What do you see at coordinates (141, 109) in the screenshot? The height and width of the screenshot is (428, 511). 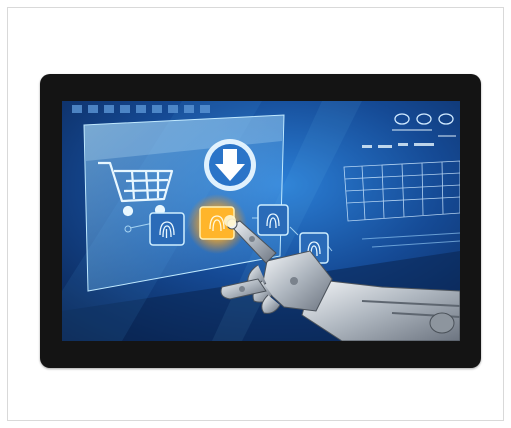 I see `top-stripe-decoration` at bounding box center [141, 109].